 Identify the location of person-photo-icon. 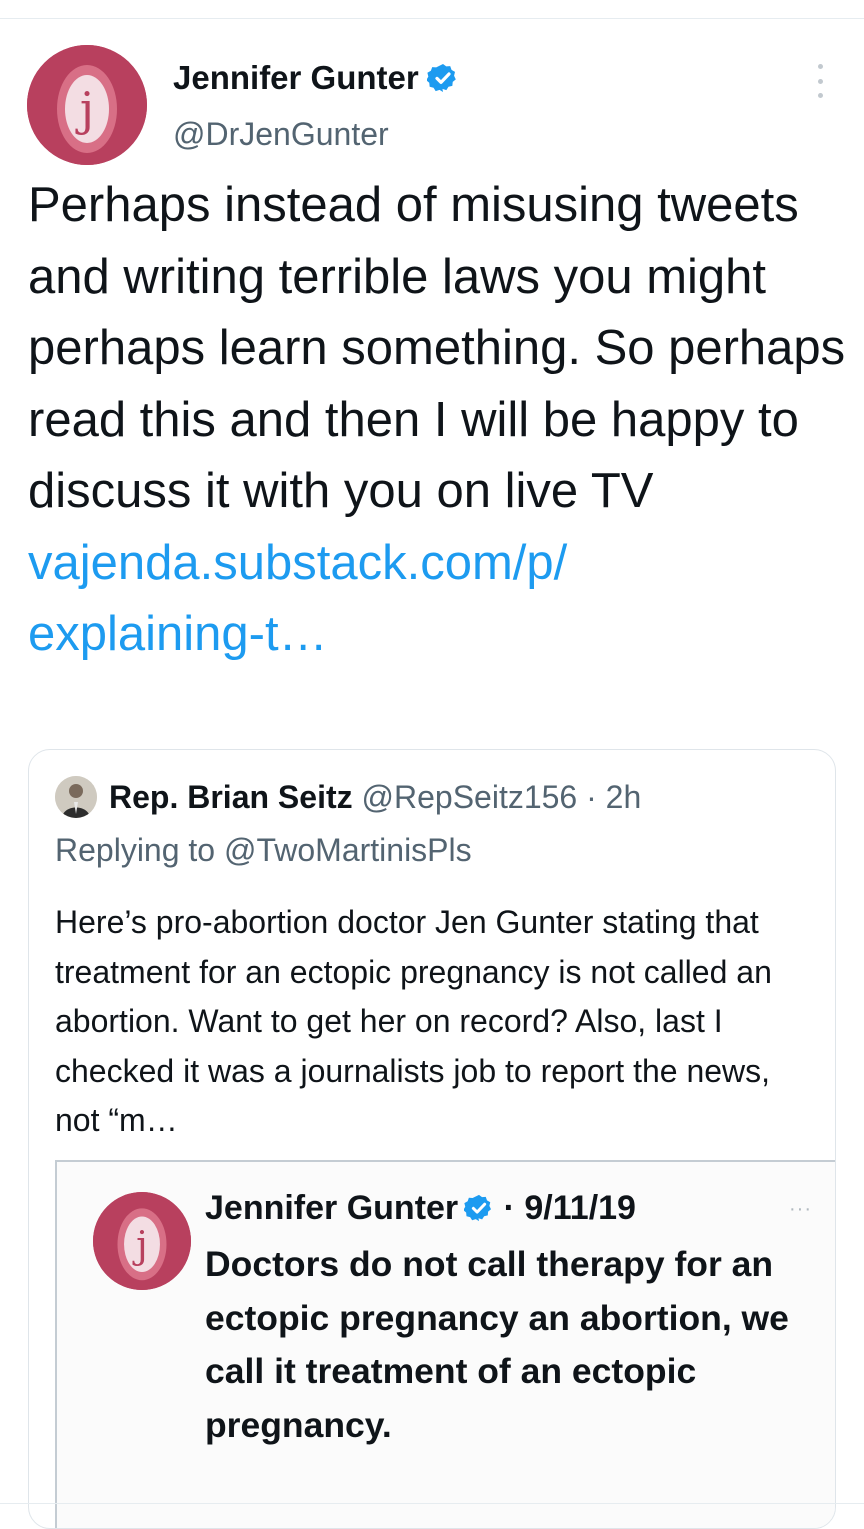
(76, 797).